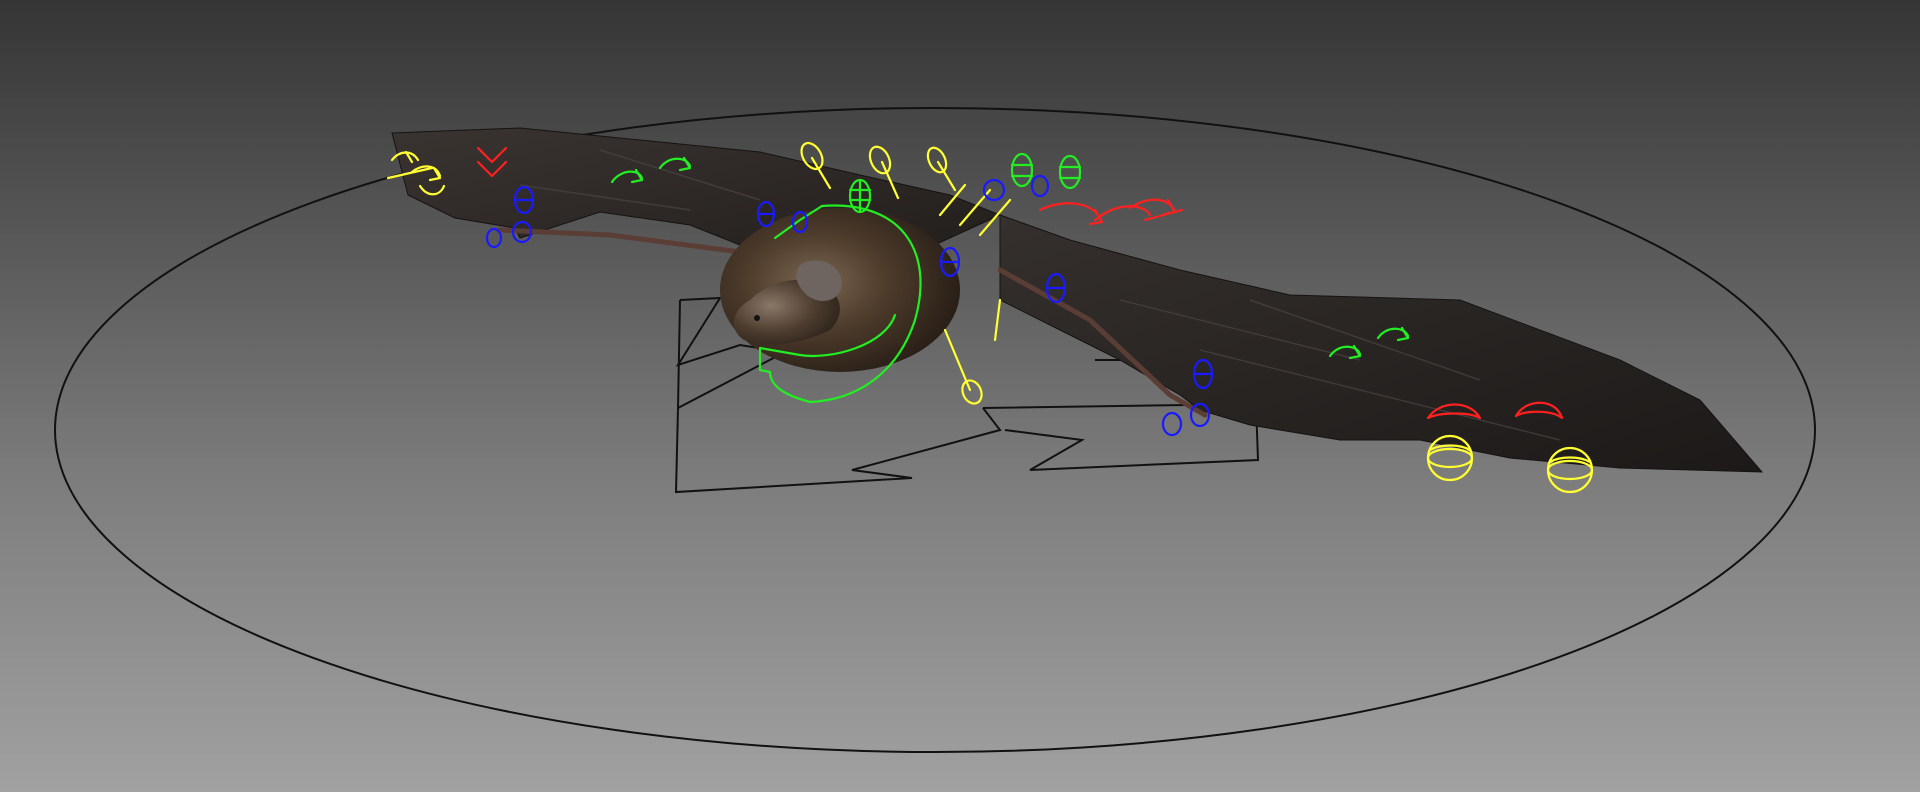  Describe the element at coordinates (757, 318) in the screenshot. I see `bat-eye` at that location.